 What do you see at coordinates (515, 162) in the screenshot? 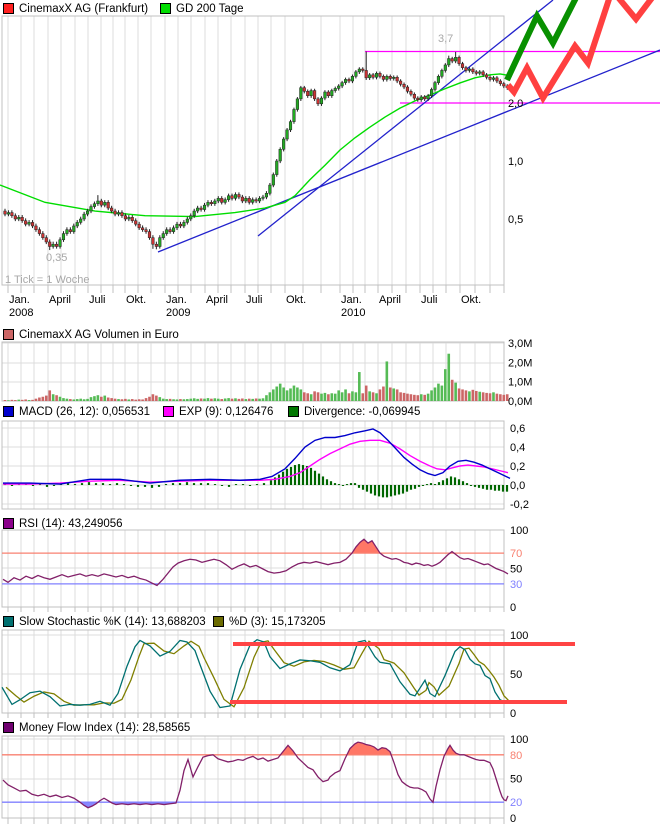
I see `svg-text: 1,0` at bounding box center [515, 162].